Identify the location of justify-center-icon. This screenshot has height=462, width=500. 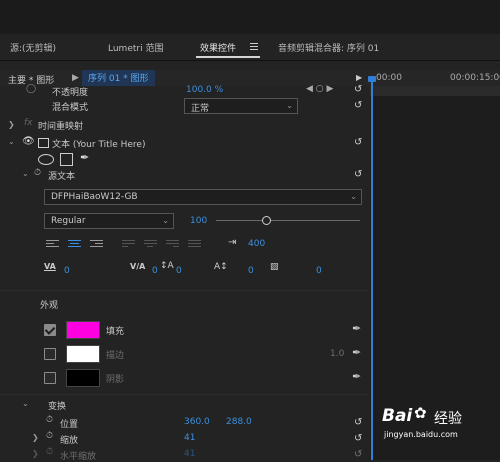
(150, 245).